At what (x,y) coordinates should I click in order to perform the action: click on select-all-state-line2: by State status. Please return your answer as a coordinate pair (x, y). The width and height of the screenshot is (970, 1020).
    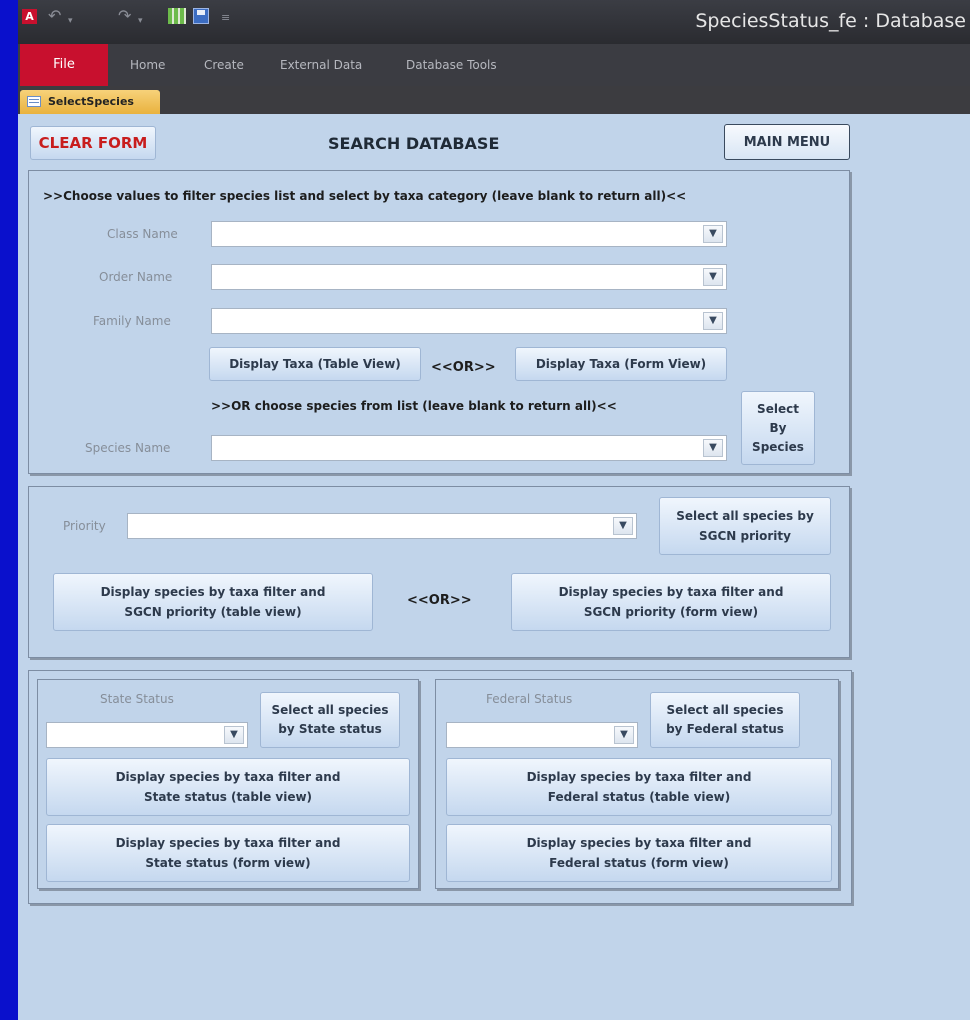
    Looking at the image, I should click on (330, 729).